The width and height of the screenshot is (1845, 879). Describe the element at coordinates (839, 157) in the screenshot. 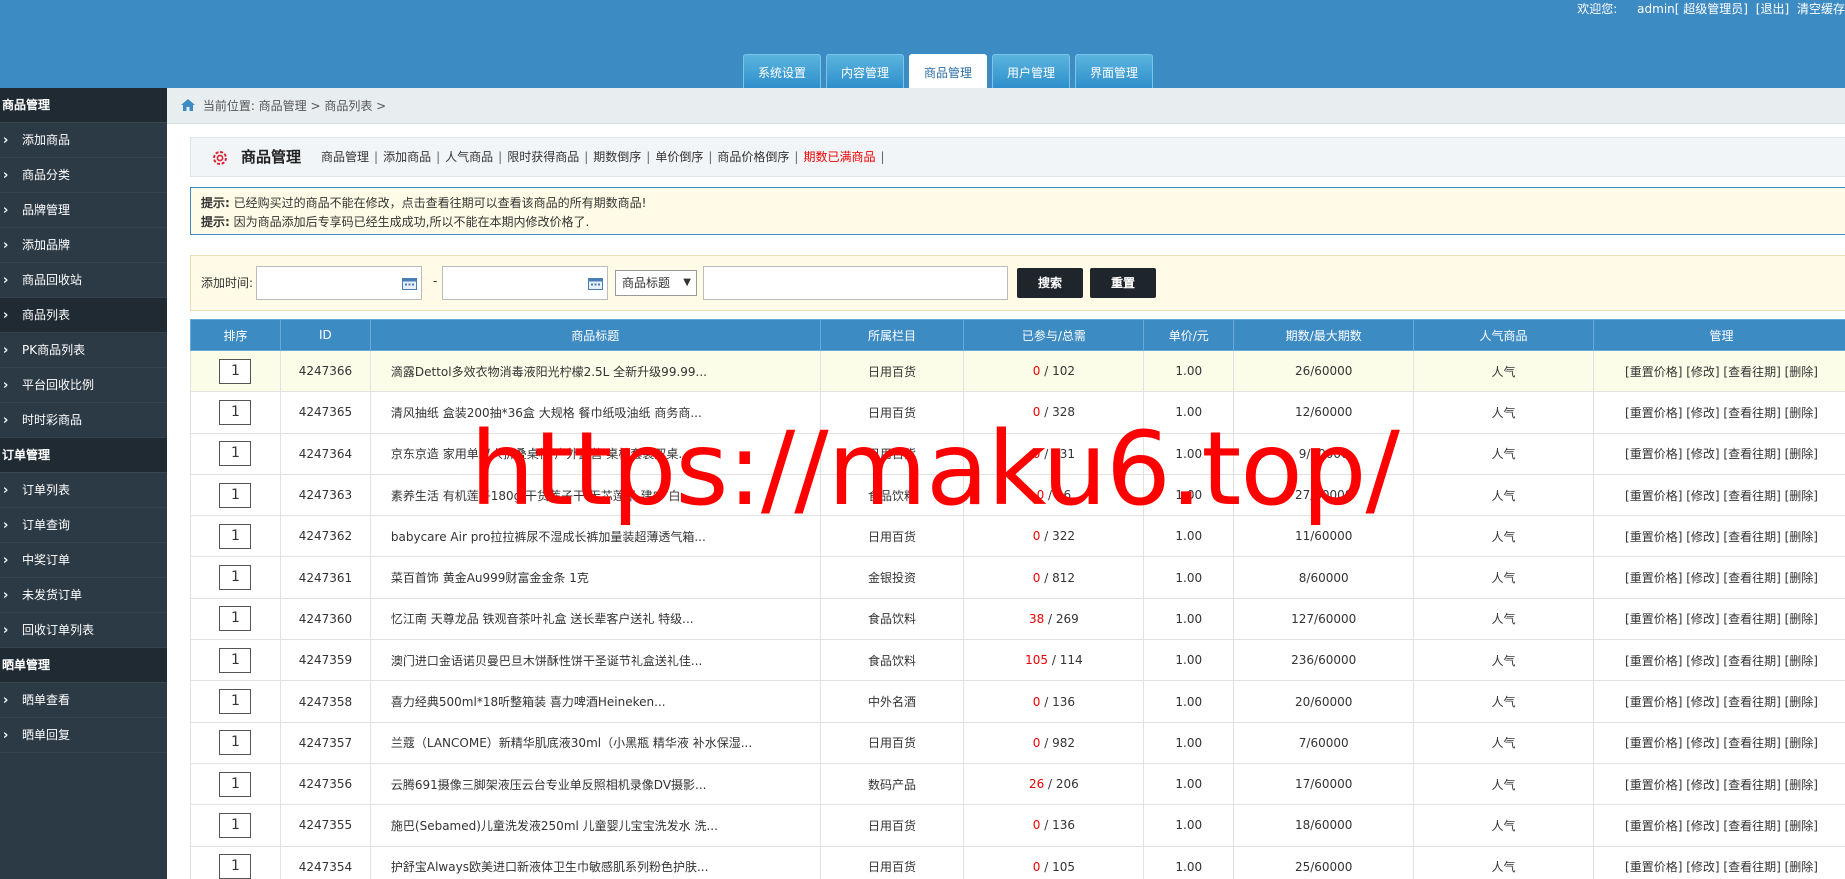

I see `page-header-link: 期数已满商品` at that location.